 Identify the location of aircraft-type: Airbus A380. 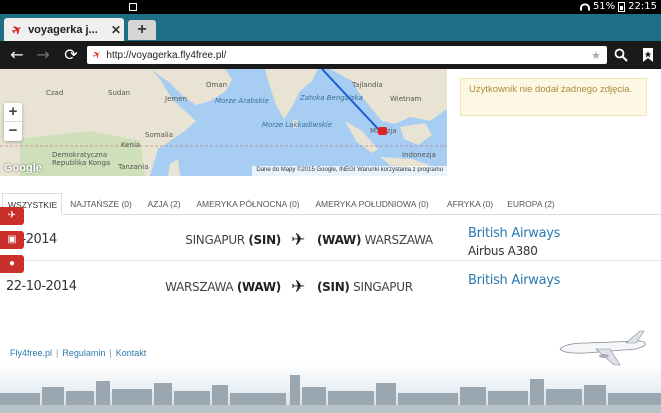
(503, 251).